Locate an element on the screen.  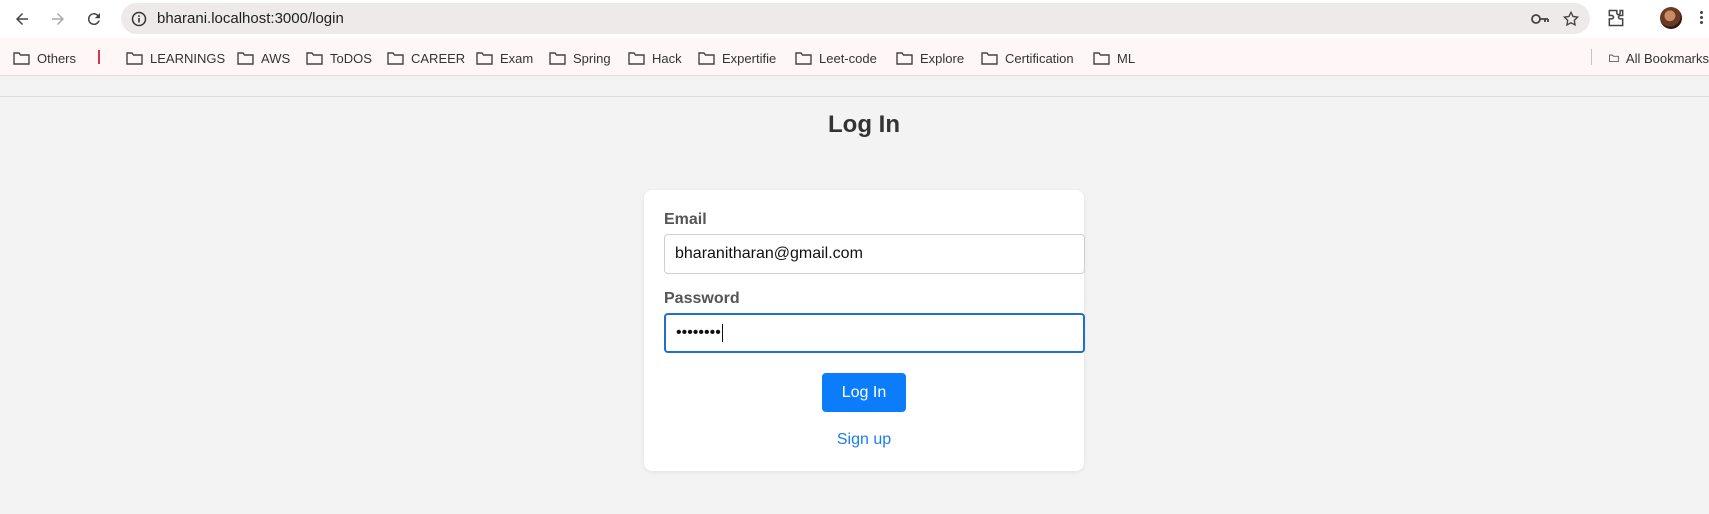
reload-button is located at coordinates (94, 19).